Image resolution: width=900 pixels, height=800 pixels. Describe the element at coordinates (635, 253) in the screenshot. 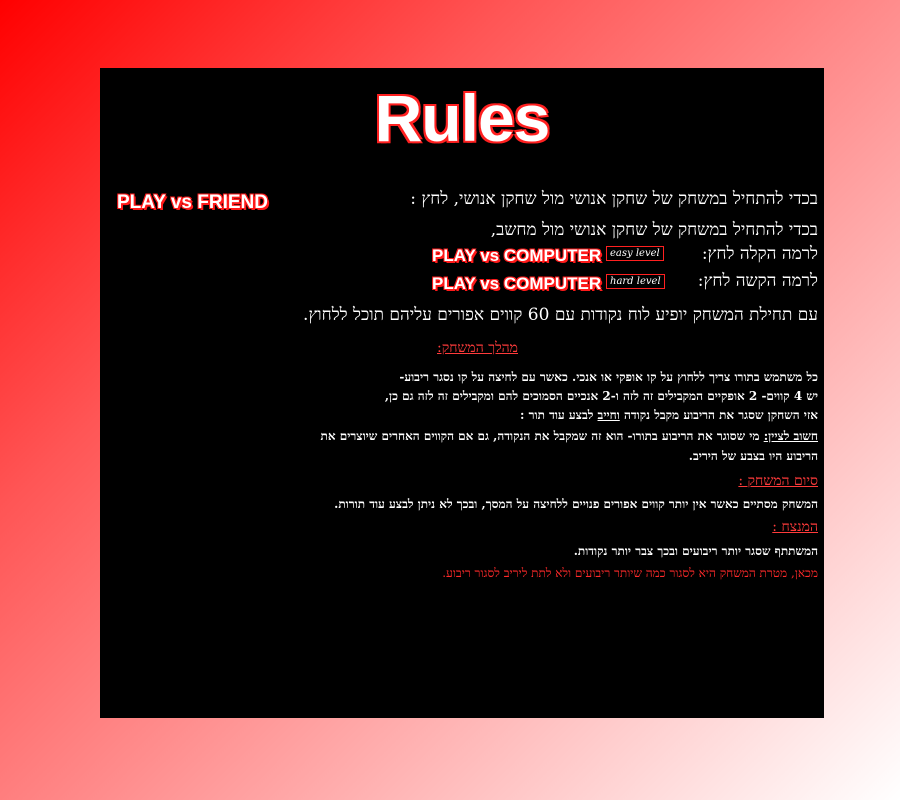

I see `easy-level-tag: easy level` at that location.